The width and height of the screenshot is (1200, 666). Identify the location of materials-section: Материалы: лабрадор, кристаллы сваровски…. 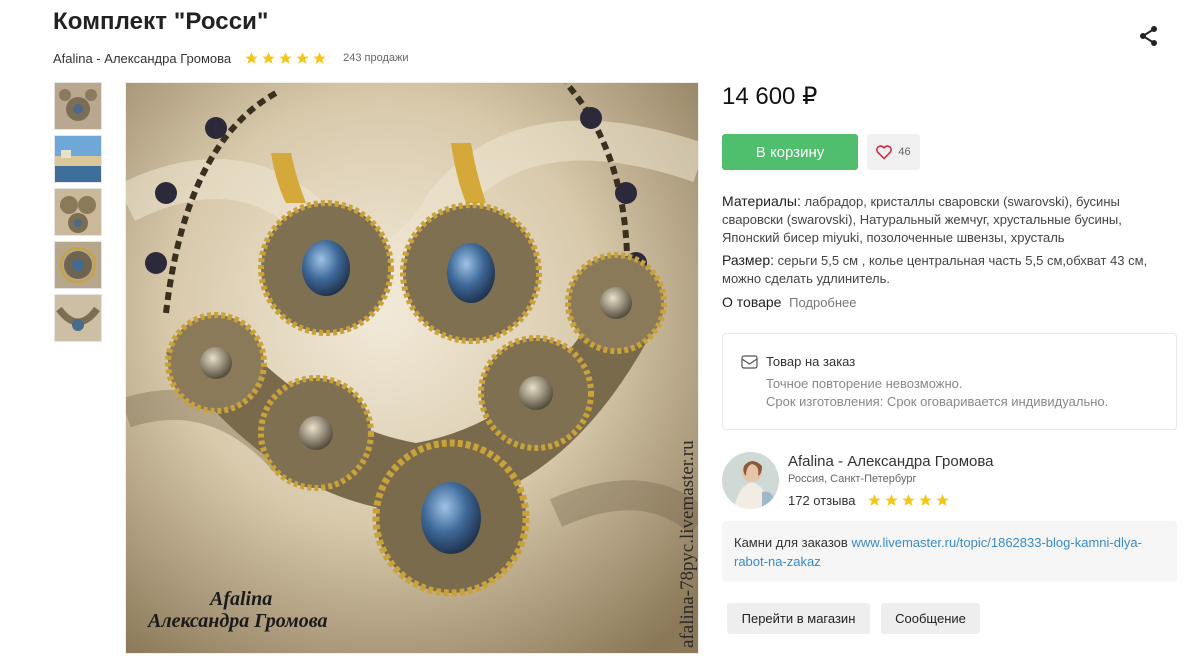
(952, 219).